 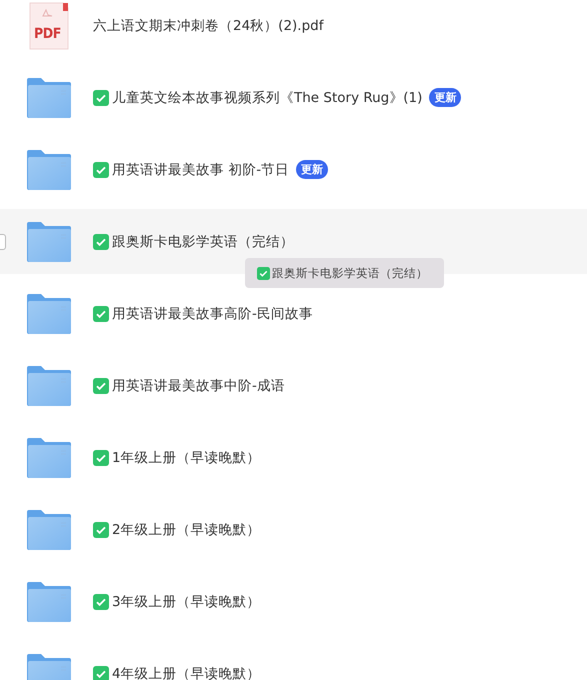 I want to click on file-row: 3年级上册（早读晚默）, so click(x=293, y=601).